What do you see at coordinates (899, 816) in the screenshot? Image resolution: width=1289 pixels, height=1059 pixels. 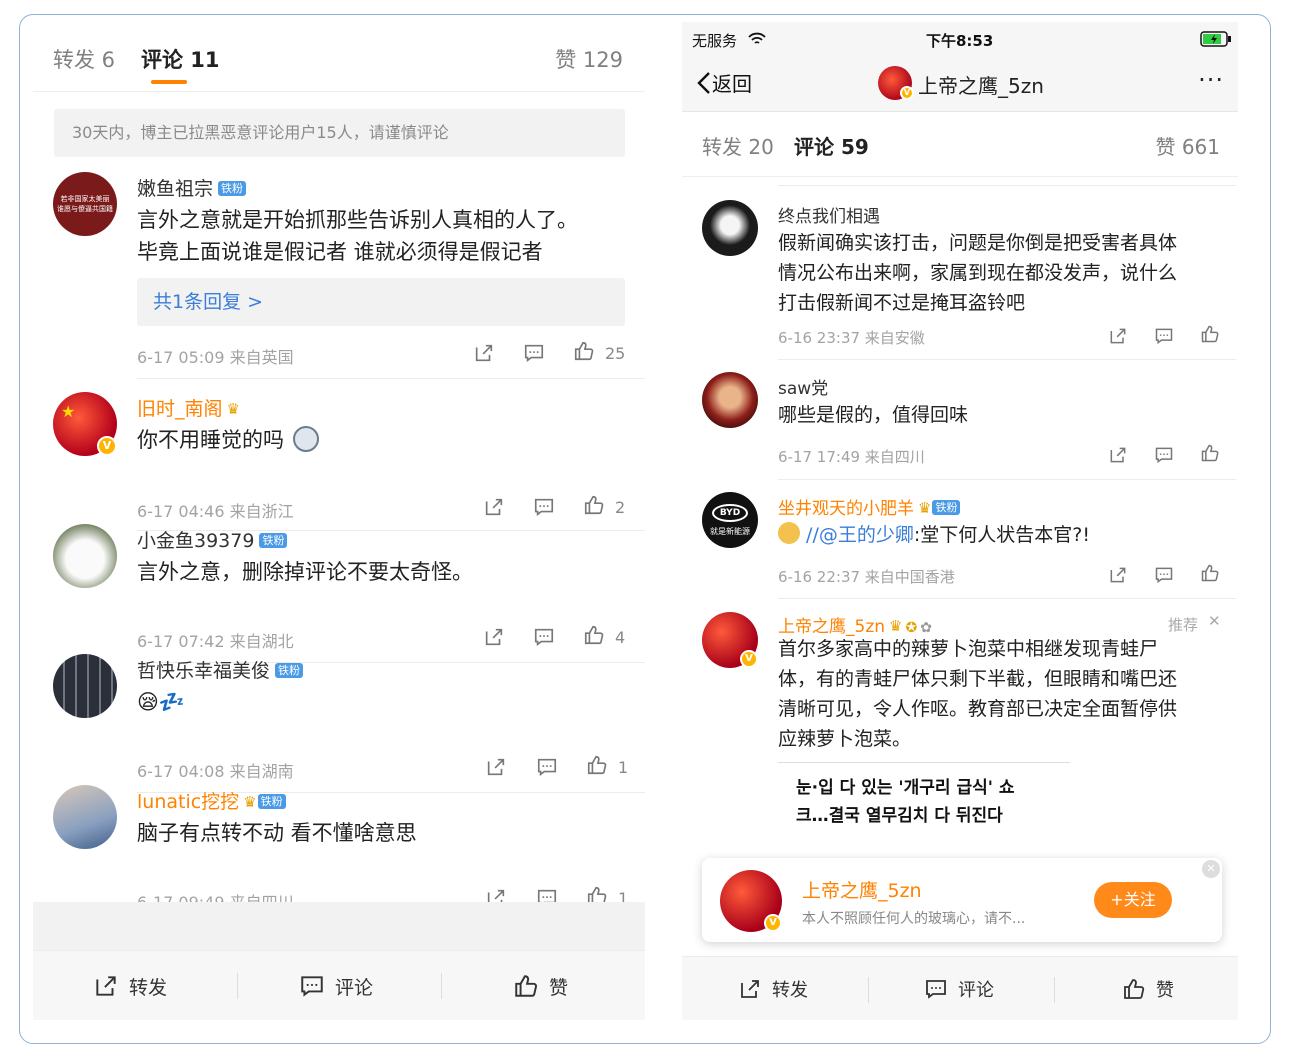 I see `news-headline-line: 크…결국 열무김치 다 뒤진다` at bounding box center [899, 816].